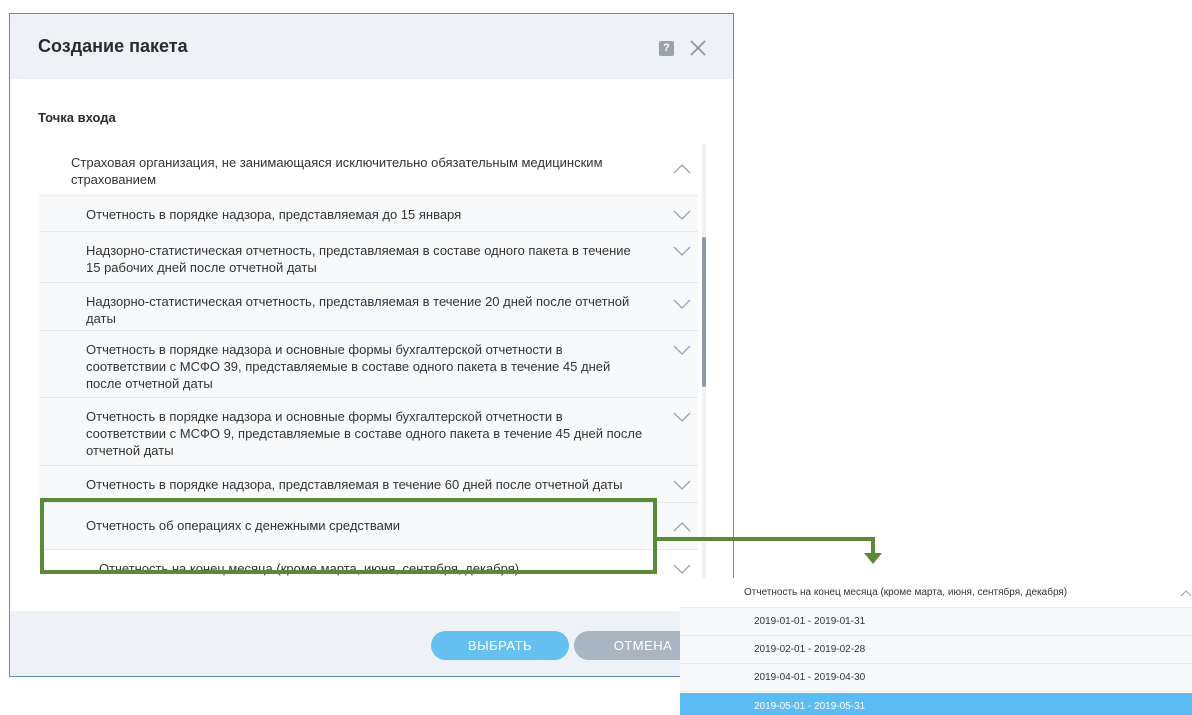  I want to click on period-item: 2019-02-01 - 2019-02-28, so click(936, 650).